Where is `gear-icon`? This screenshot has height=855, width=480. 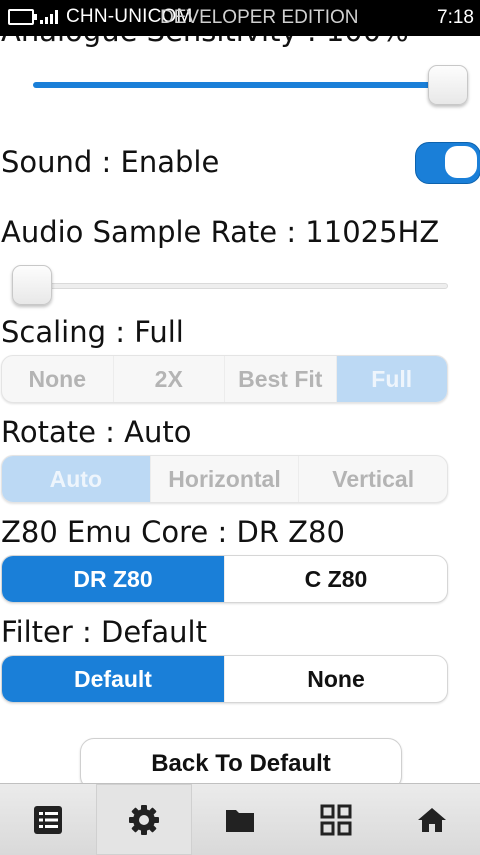
gear-icon is located at coordinates (144, 819).